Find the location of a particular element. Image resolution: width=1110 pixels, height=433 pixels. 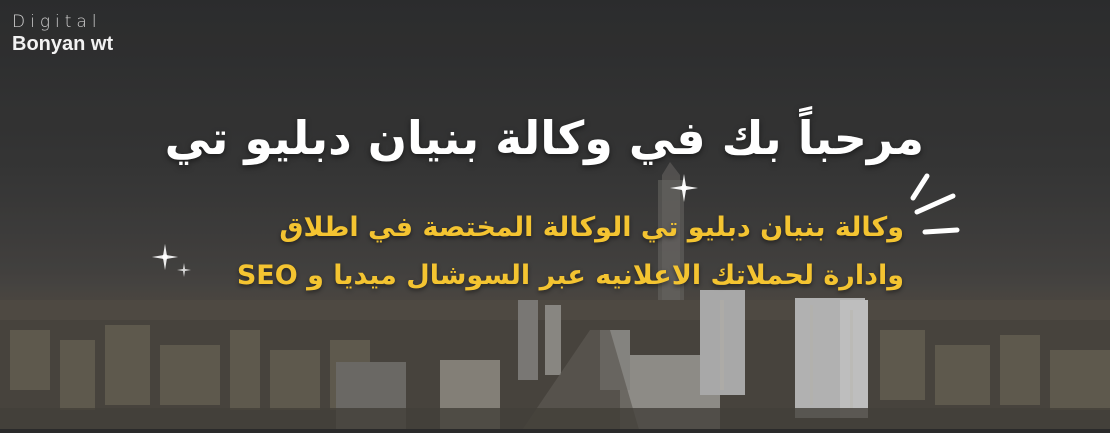

hero-headline: مرحباً بك في وكالة بنيان دبليو تي is located at coordinates (544, 138).